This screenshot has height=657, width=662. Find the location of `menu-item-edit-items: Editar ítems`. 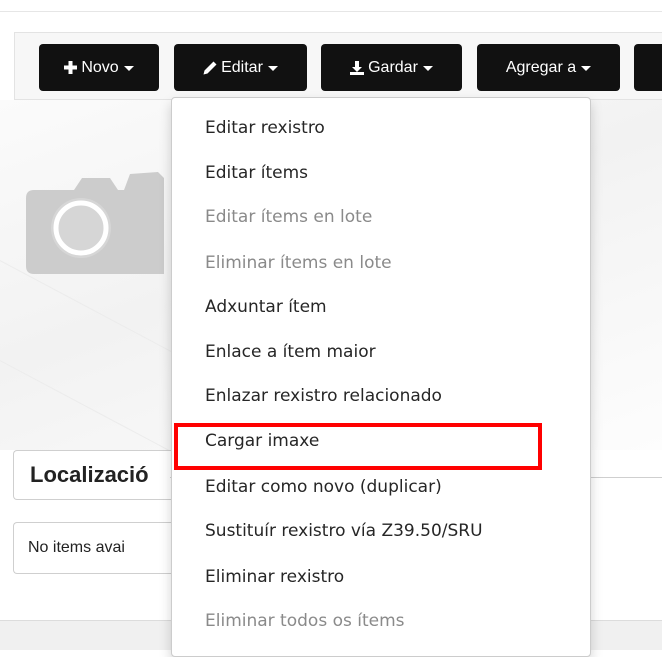

menu-item-edit-items: Editar ítems is located at coordinates (256, 173).